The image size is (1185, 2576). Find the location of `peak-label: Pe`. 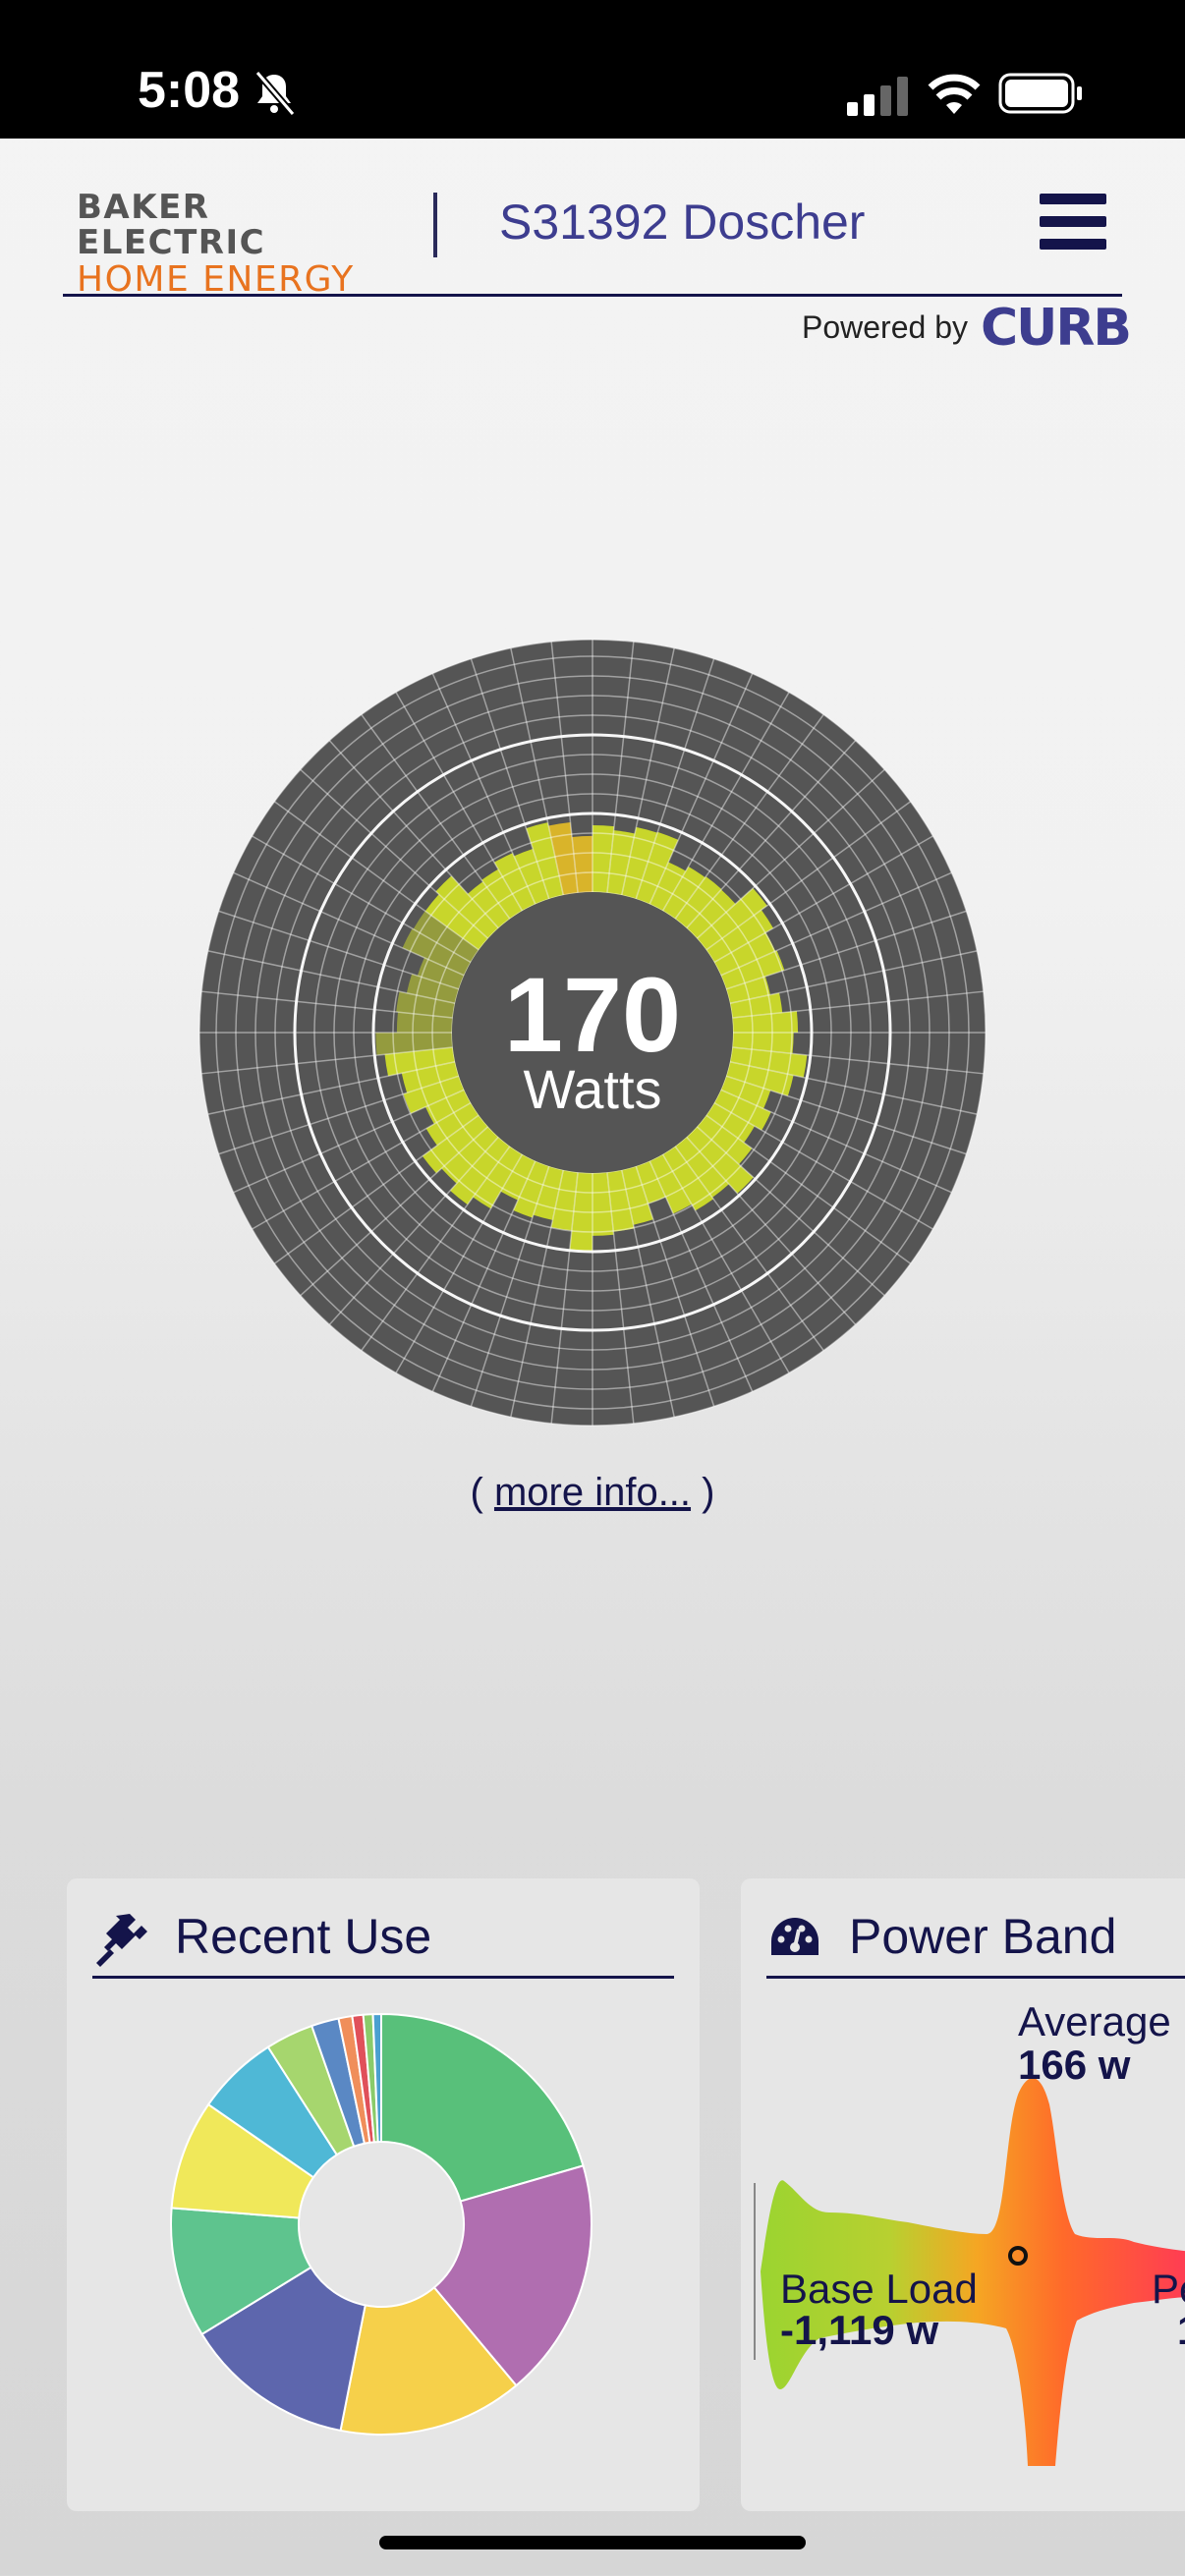

peak-label: Pe is located at coordinates (1169, 2289).